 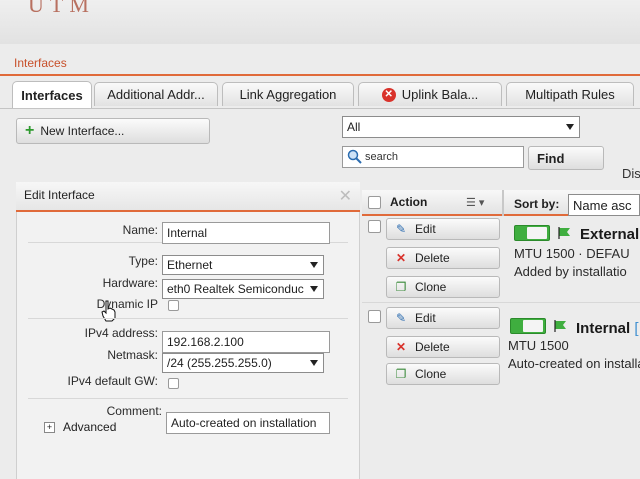 What do you see at coordinates (570, 94) in the screenshot?
I see `tab-multipath-rules: Multipath Rules` at bounding box center [570, 94].